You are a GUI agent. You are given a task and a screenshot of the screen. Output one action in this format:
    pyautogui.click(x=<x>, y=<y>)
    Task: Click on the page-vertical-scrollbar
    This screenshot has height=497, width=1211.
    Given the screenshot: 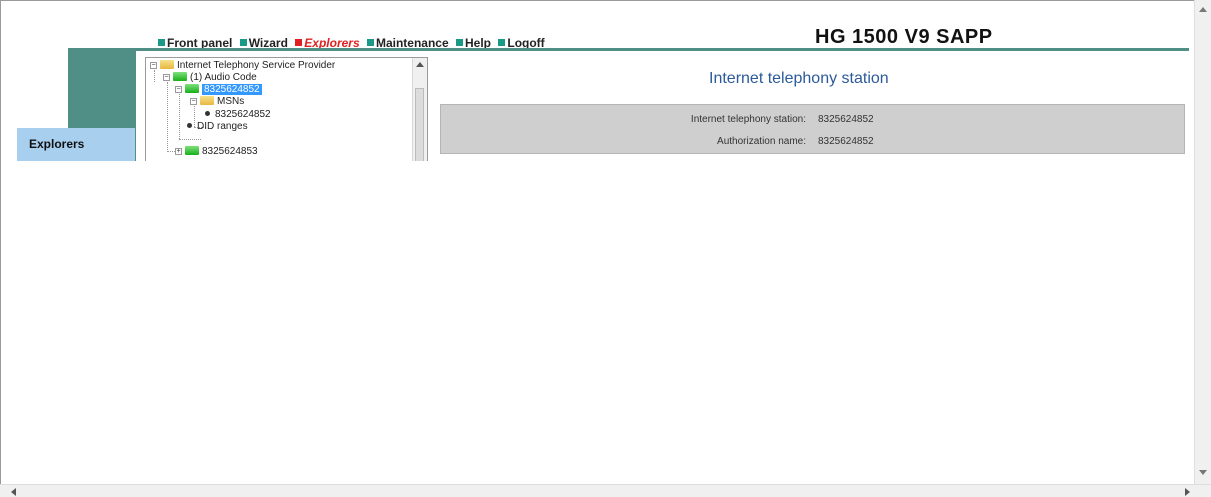 What is the action you would take?
    pyautogui.click(x=1202, y=242)
    